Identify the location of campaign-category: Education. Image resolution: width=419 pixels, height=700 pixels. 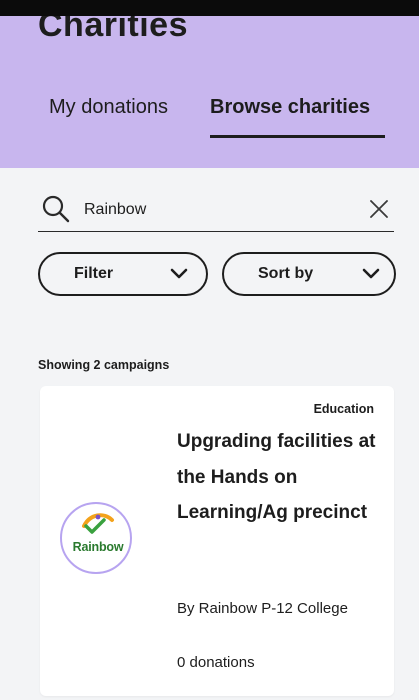
(343, 409).